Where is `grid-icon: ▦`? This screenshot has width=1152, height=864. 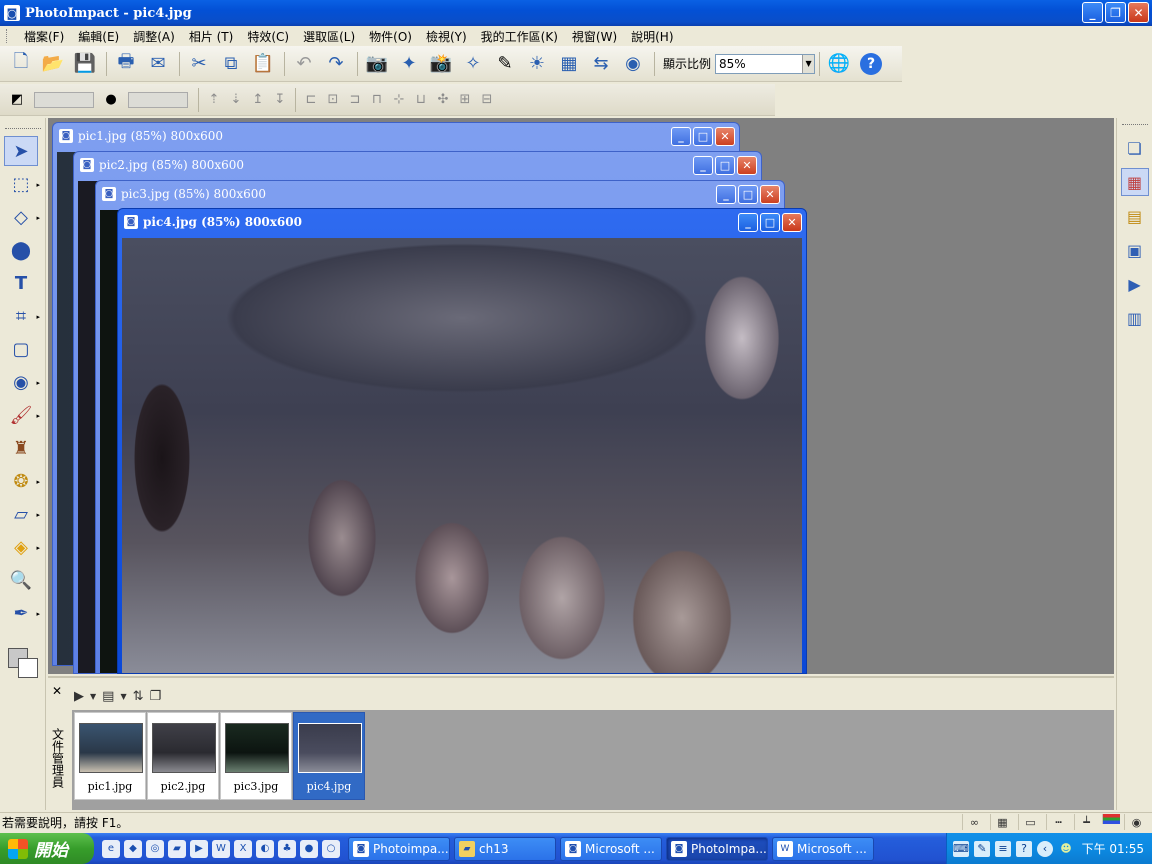
grid-icon: ▦ is located at coordinates (1002, 822).